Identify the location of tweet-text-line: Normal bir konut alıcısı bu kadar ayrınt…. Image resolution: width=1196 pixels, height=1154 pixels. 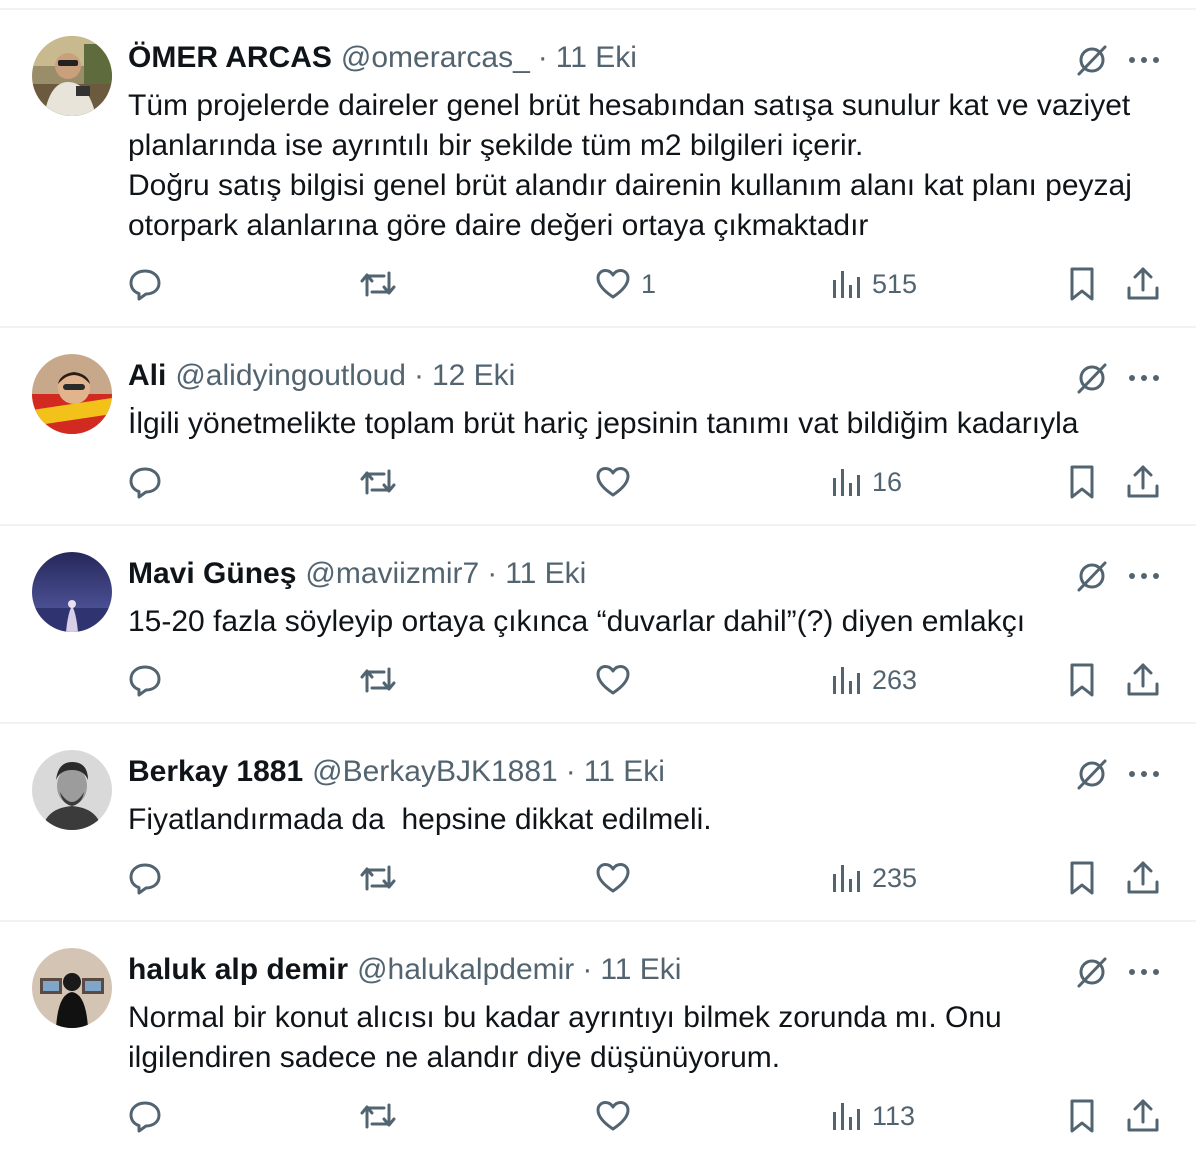
(565, 1017).